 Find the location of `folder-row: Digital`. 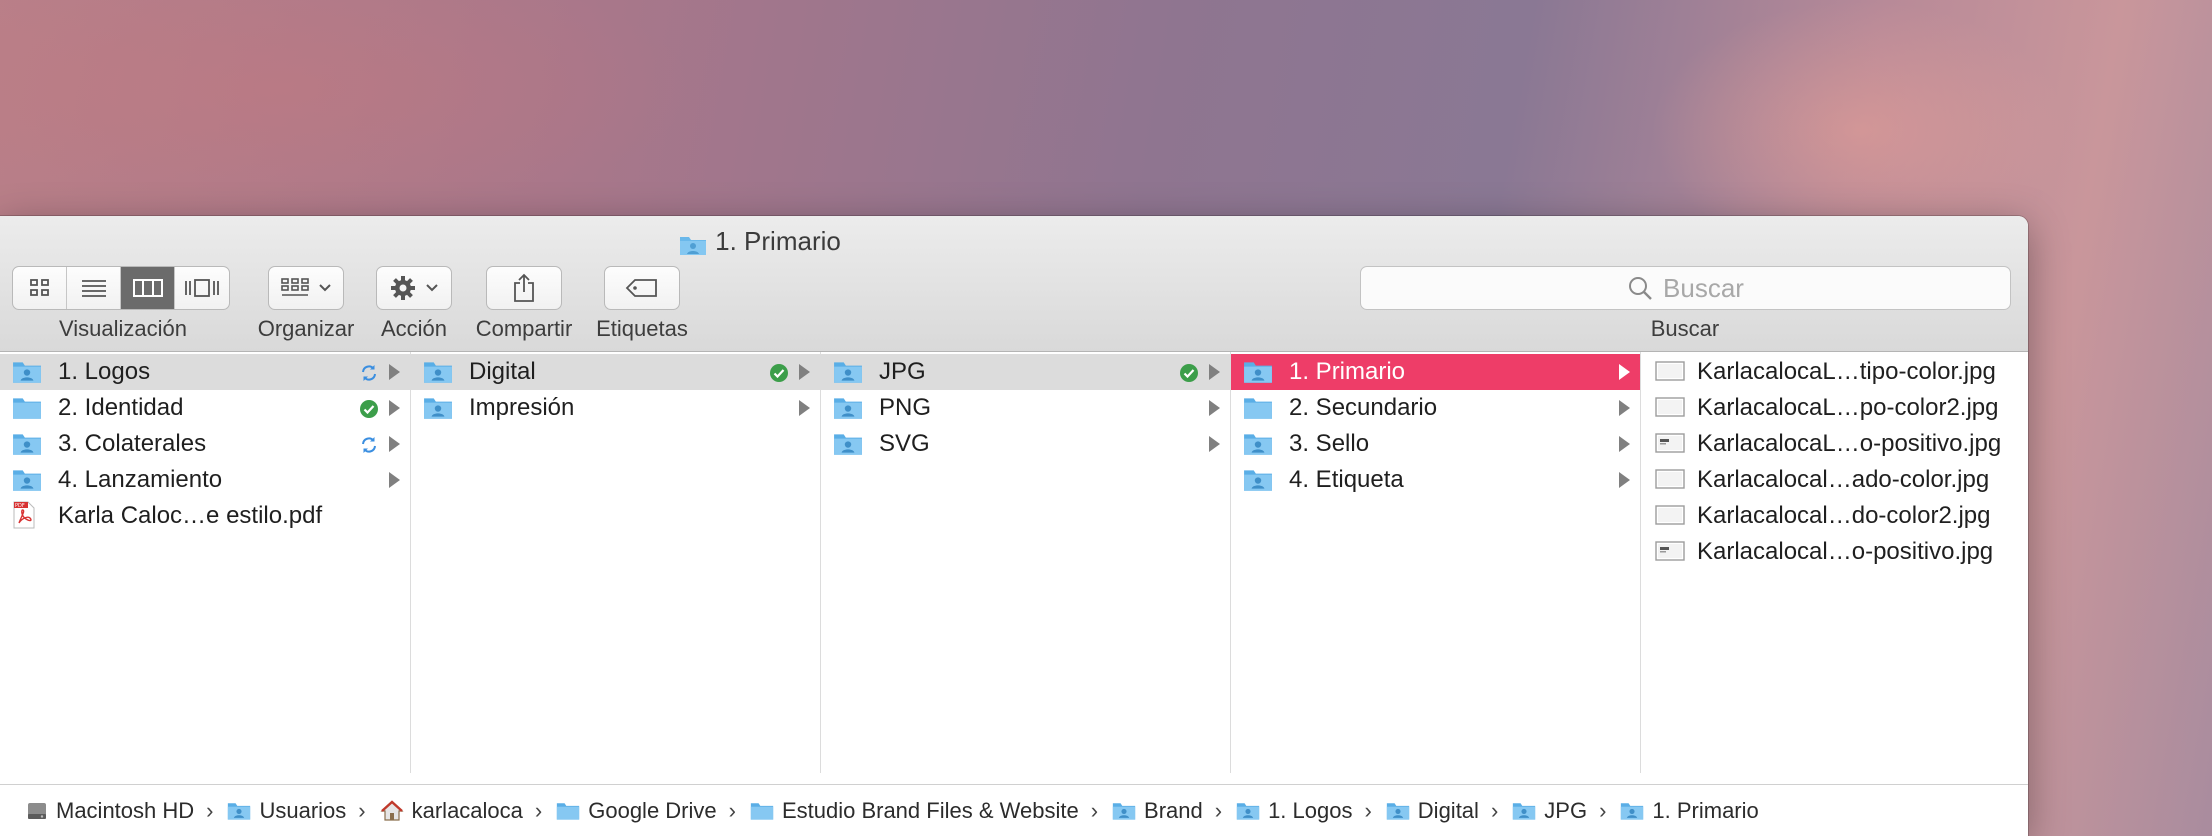

folder-row: Digital is located at coordinates (615, 372).